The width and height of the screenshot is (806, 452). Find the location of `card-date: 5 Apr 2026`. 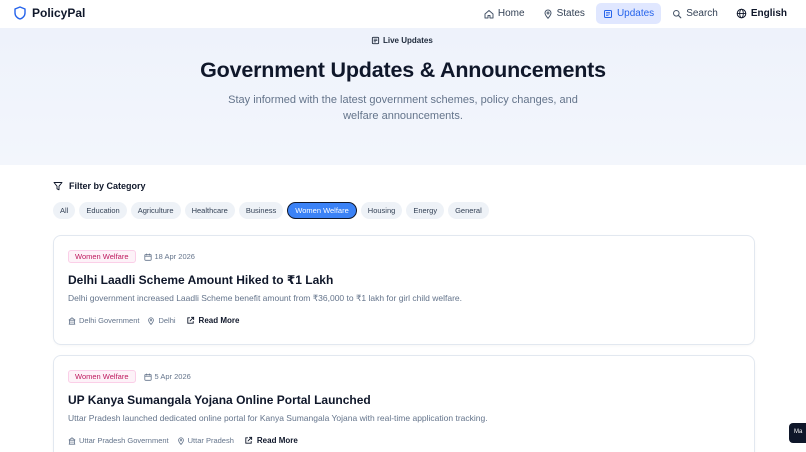

card-date: 5 Apr 2026 is located at coordinates (167, 376).